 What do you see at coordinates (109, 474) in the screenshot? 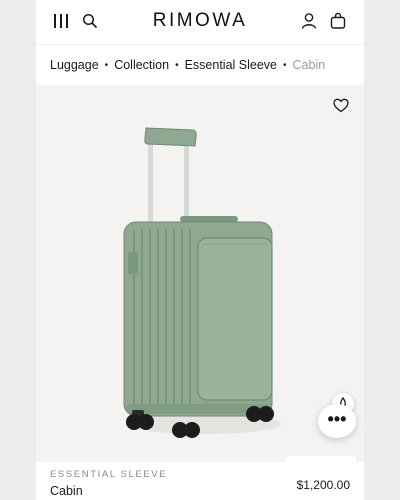
I see `product-collection: ESSENTIAL SLEEVE` at bounding box center [109, 474].